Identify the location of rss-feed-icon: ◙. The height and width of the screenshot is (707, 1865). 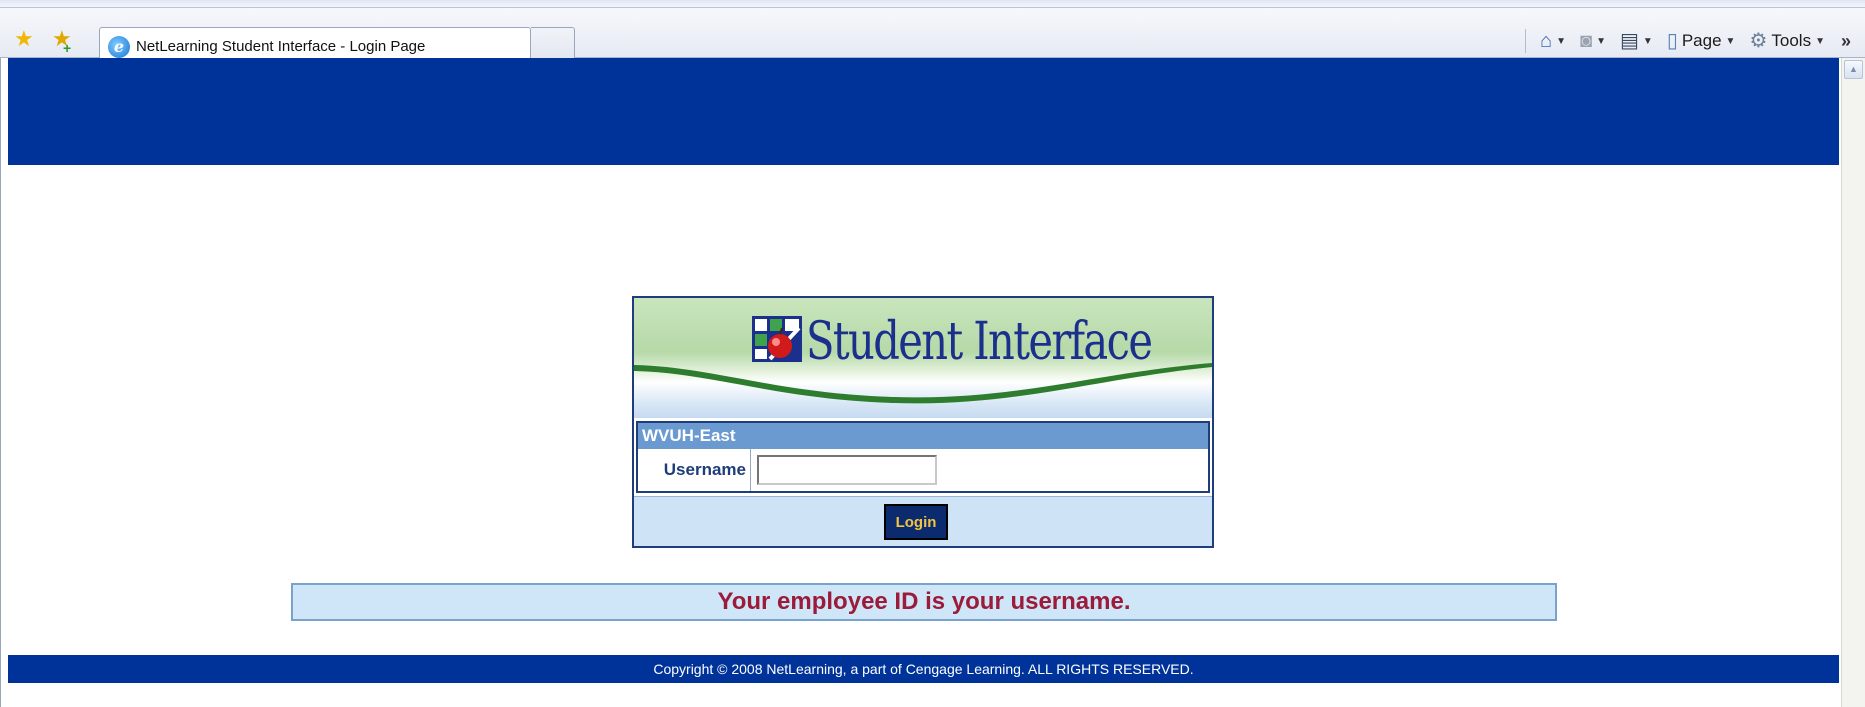
(1586, 41).